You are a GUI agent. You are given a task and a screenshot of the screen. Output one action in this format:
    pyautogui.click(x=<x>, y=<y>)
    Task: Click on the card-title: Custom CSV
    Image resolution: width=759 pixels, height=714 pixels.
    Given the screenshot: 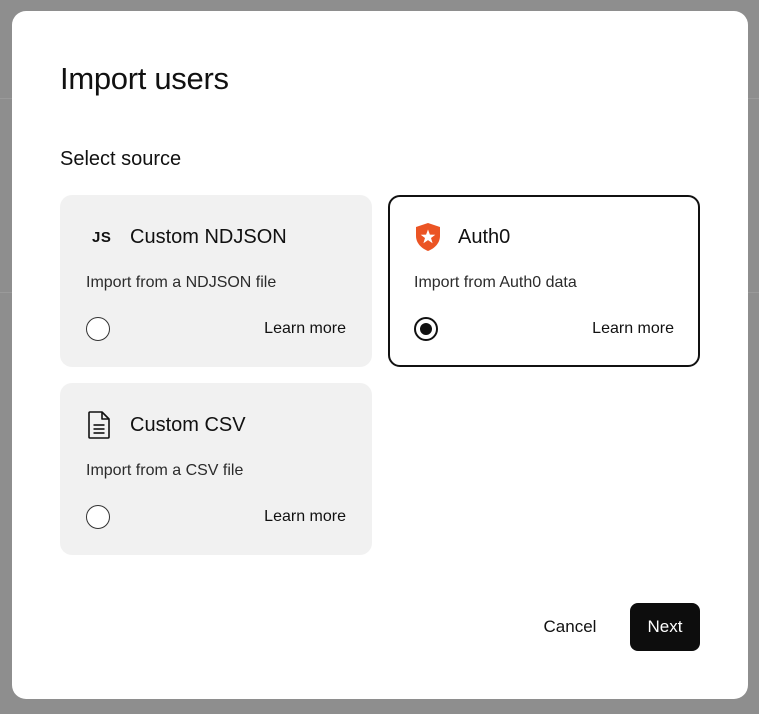 What is the action you would take?
    pyautogui.click(x=188, y=425)
    